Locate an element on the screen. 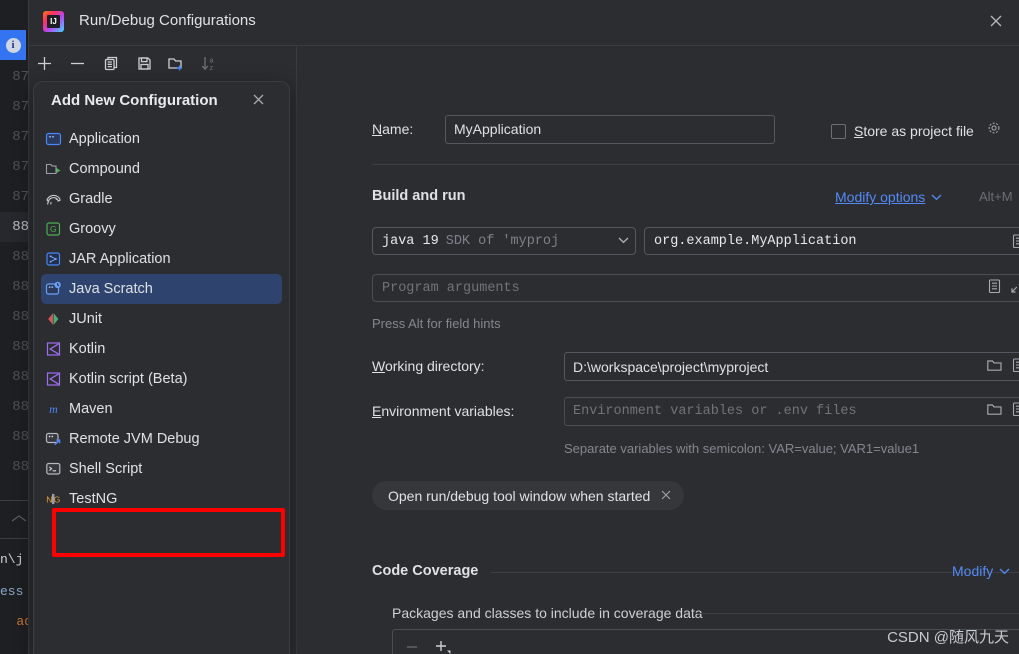 This screenshot has height=654, width=1019. config-type-item-testng: N G TestNG is located at coordinates (161, 499).